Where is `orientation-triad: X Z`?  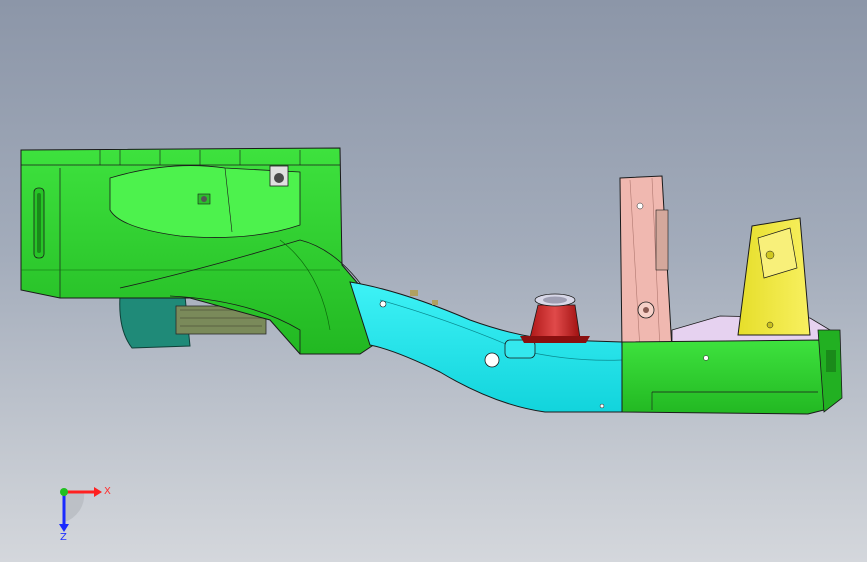
orientation-triad: X Z is located at coordinates (84, 513).